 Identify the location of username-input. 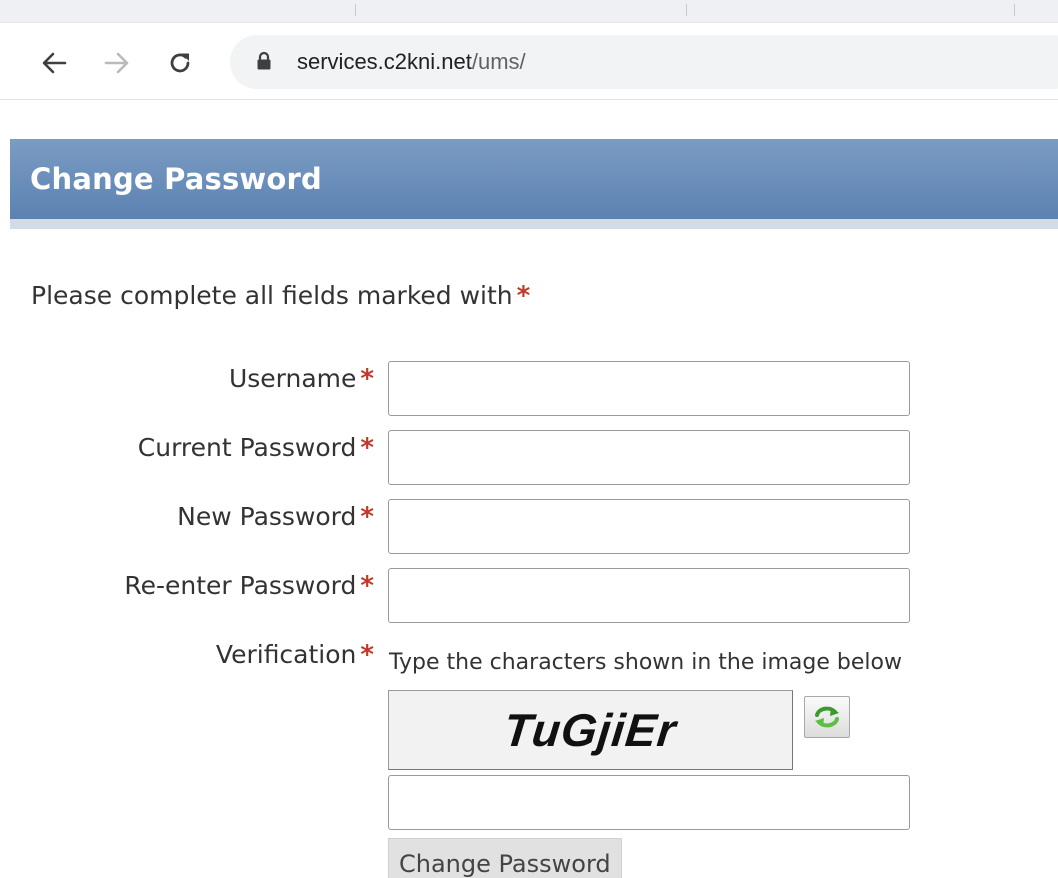
(649, 388).